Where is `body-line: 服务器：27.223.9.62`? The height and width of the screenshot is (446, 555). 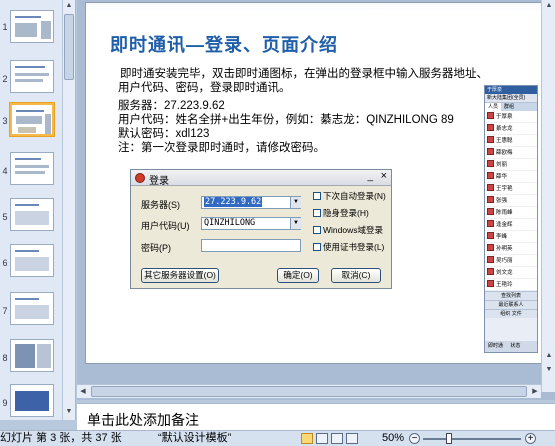
body-line: 服务器：27.223.9.62 is located at coordinates (171, 106).